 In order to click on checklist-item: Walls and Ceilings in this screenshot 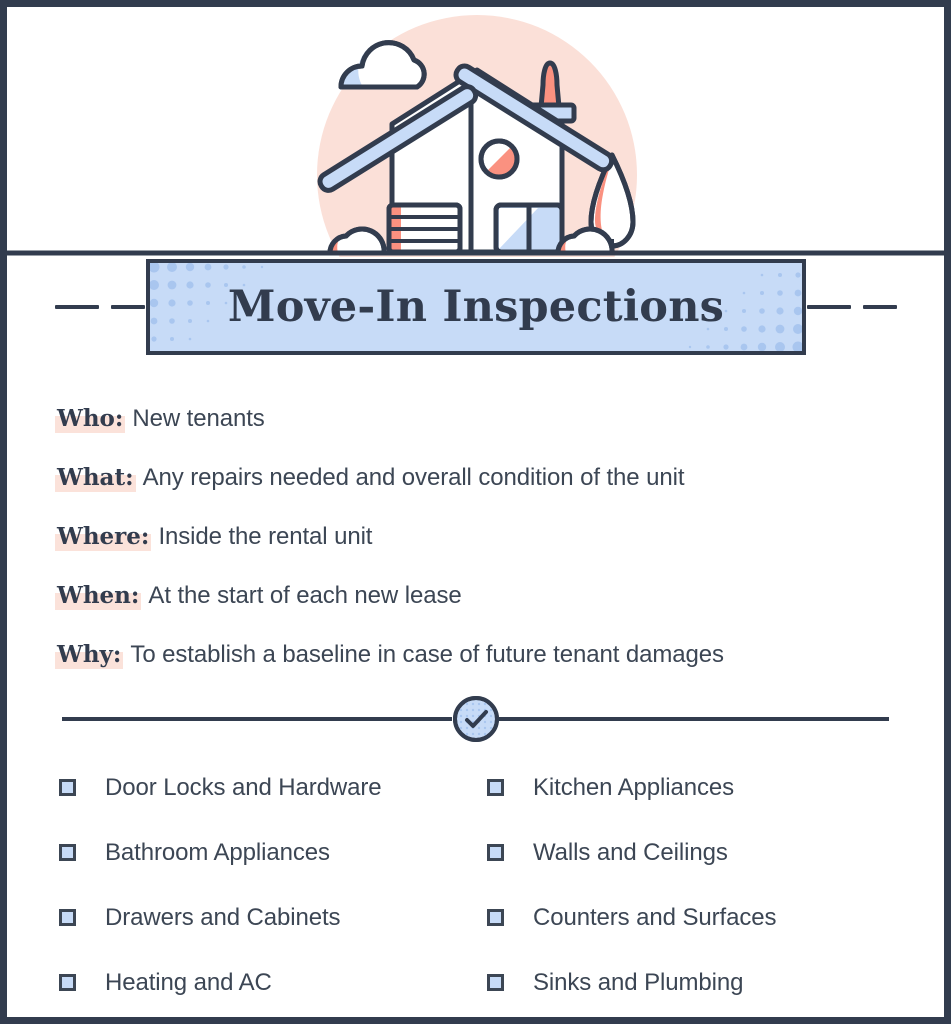, I will do `click(696, 852)`.